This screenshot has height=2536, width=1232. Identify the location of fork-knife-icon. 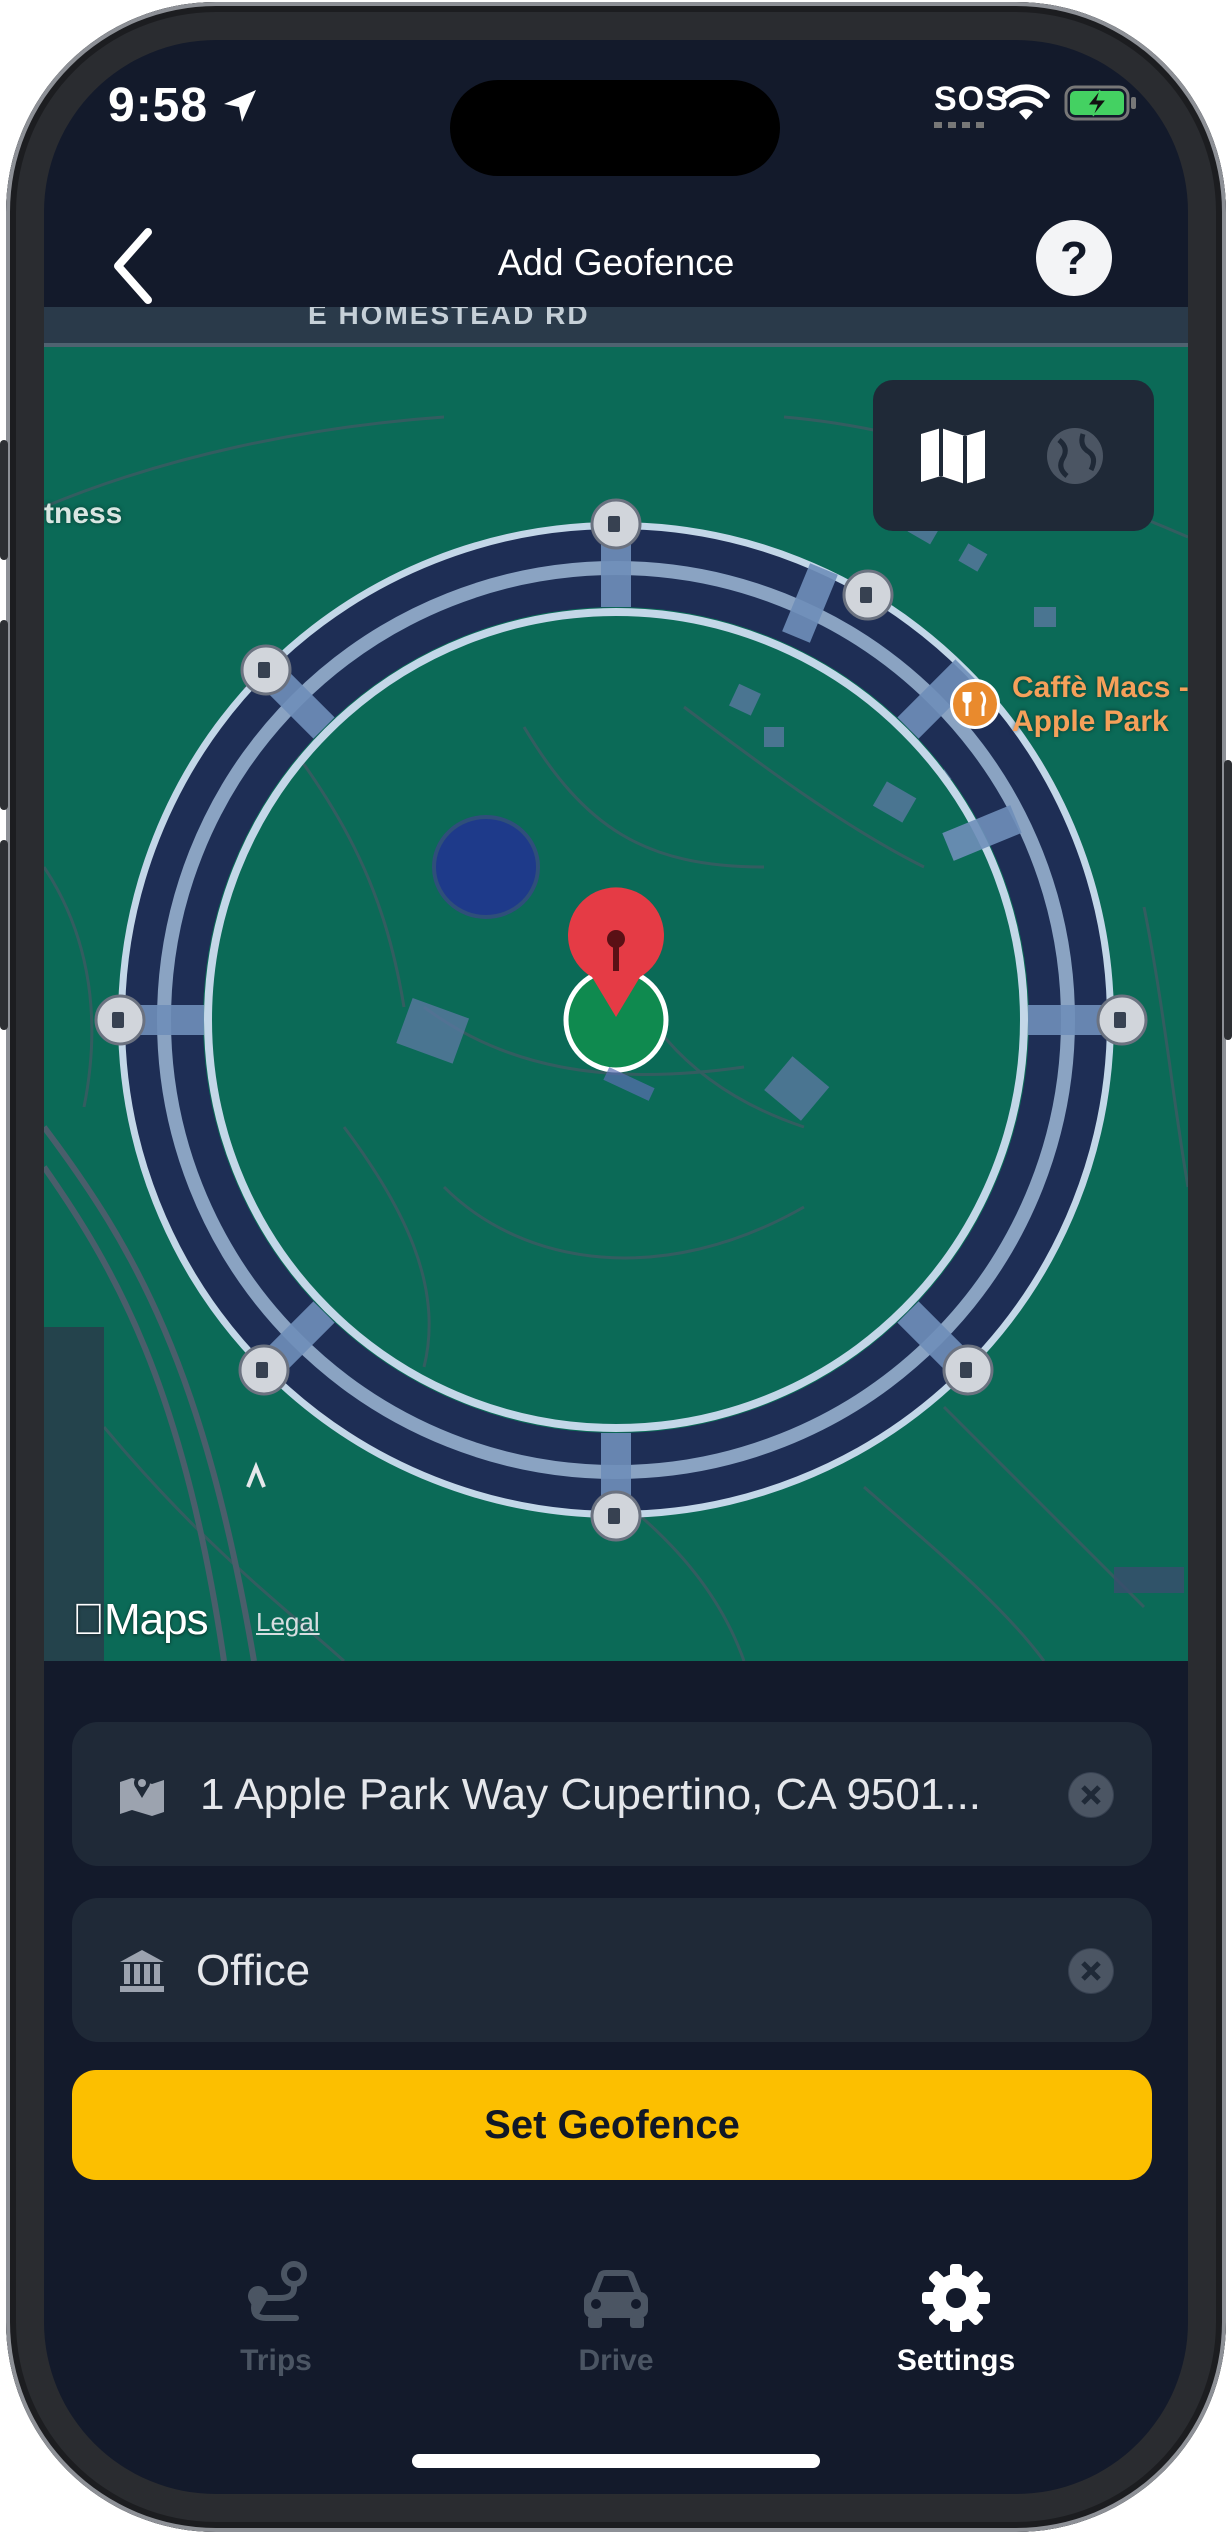
(975, 704).